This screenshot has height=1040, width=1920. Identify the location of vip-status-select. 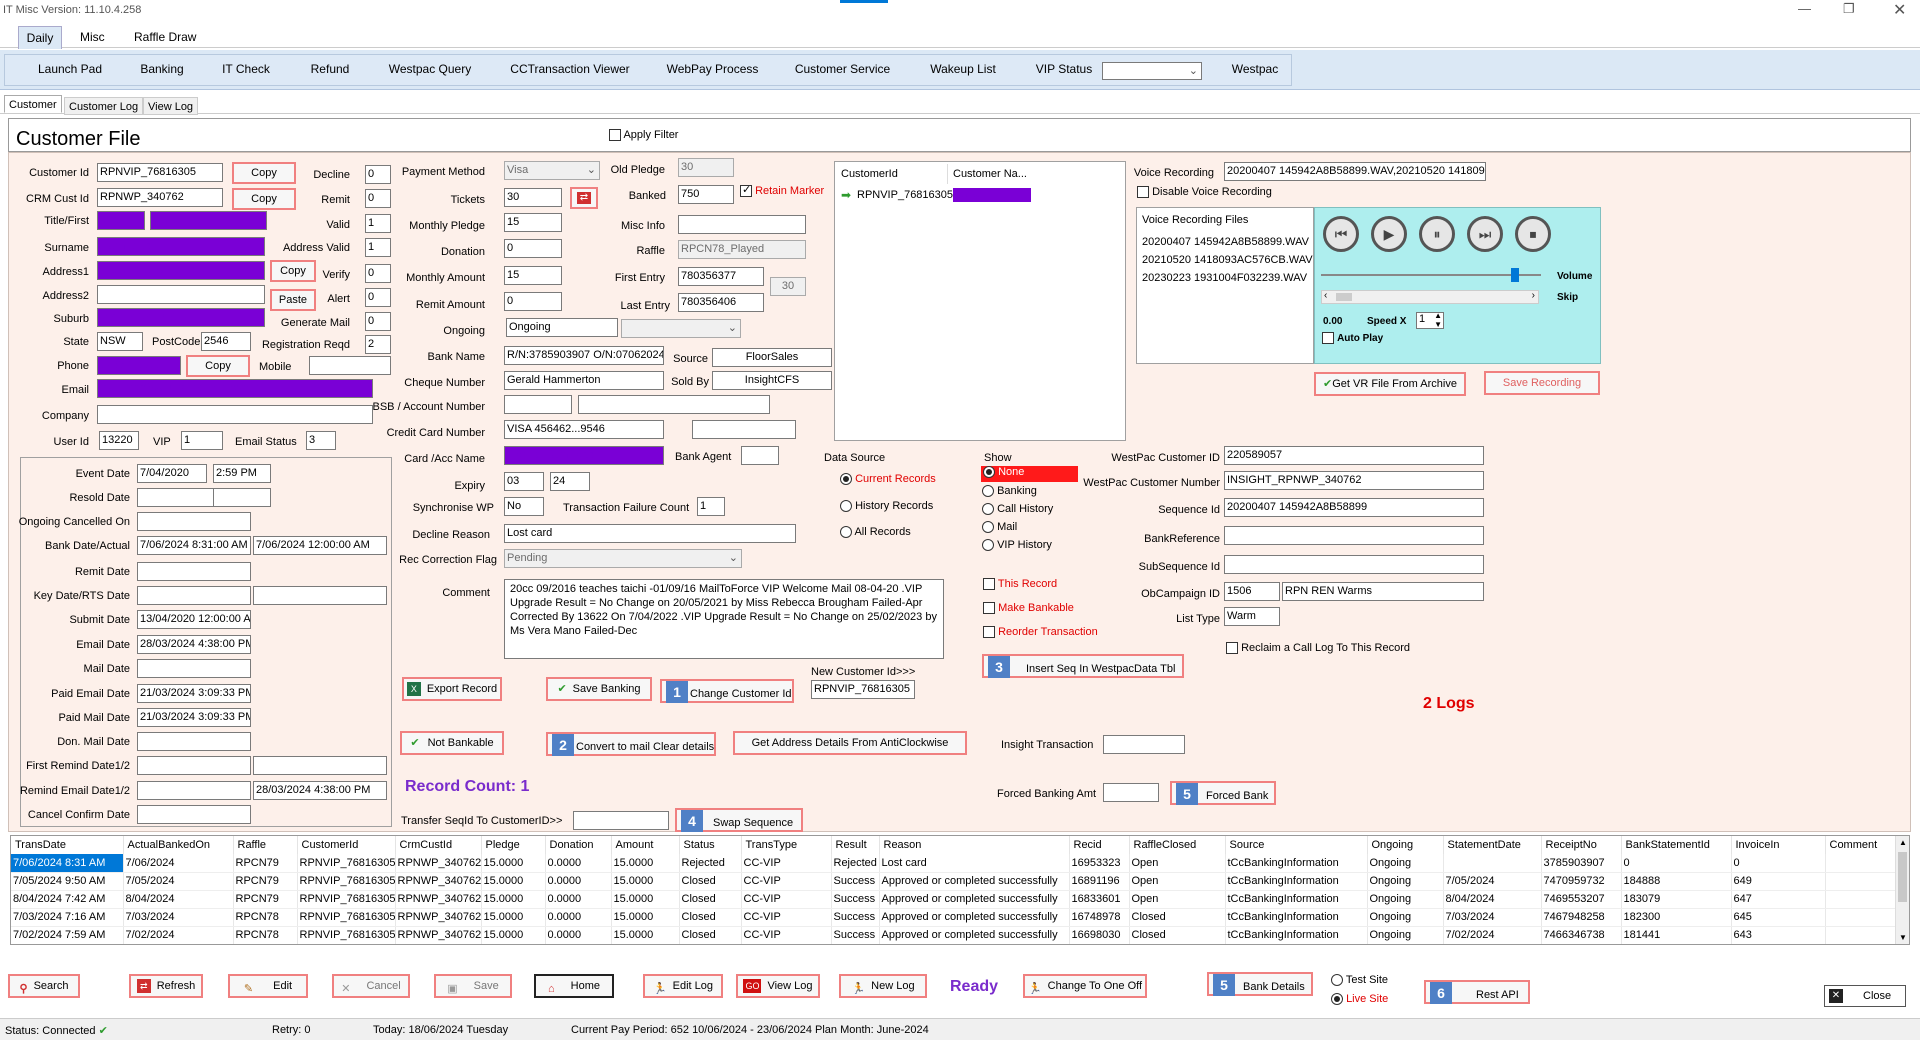
(1152, 71).